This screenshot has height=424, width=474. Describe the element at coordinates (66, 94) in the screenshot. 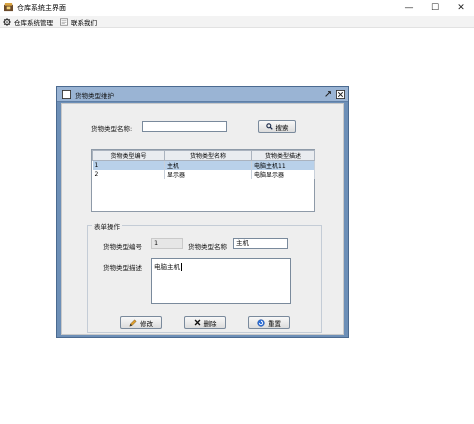

I see `frame-icon` at that location.